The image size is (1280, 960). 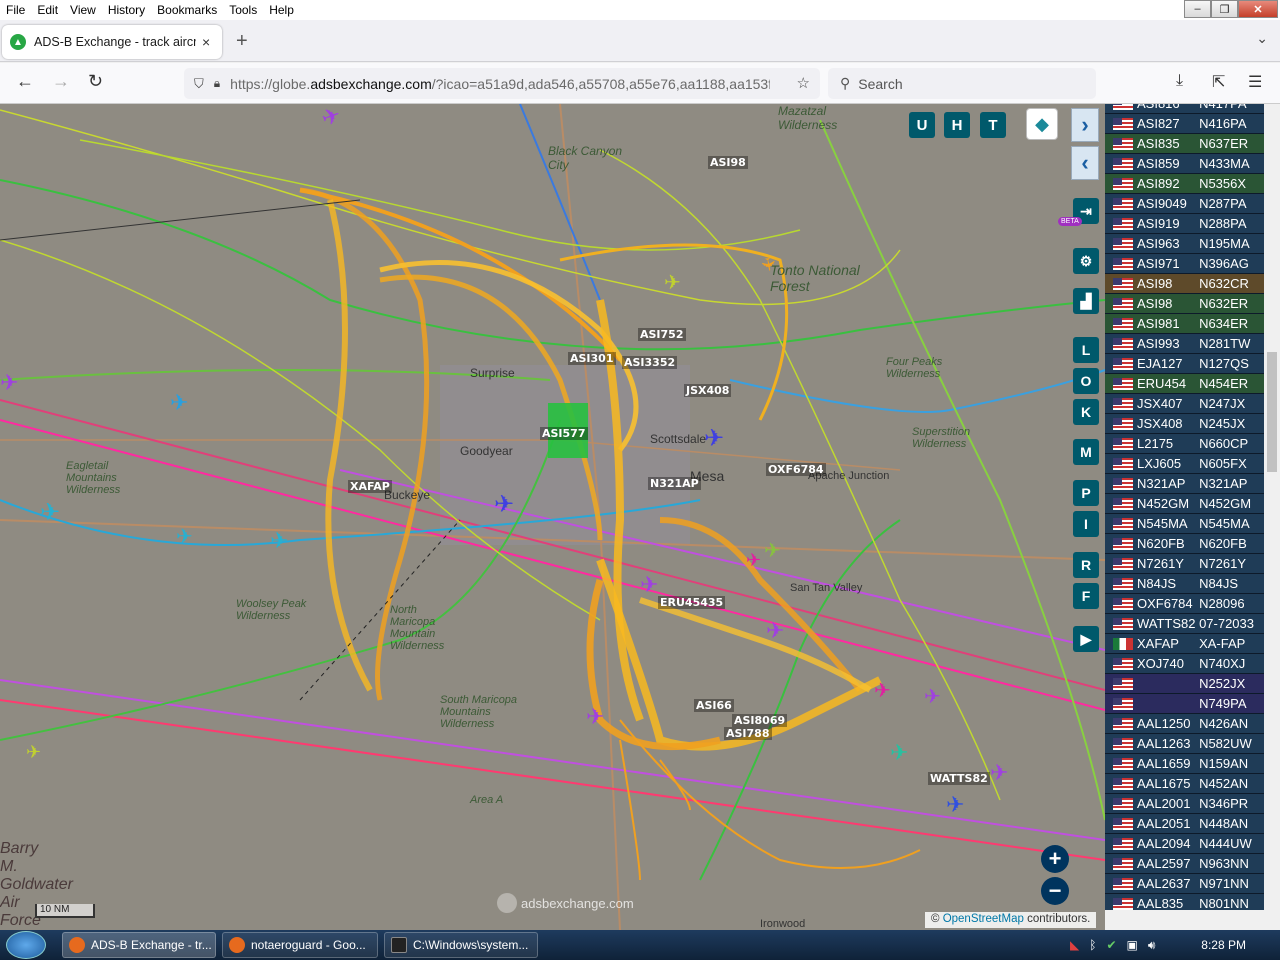 What do you see at coordinates (1055, 859) in the screenshot?
I see `zoom-in-button: +` at bounding box center [1055, 859].